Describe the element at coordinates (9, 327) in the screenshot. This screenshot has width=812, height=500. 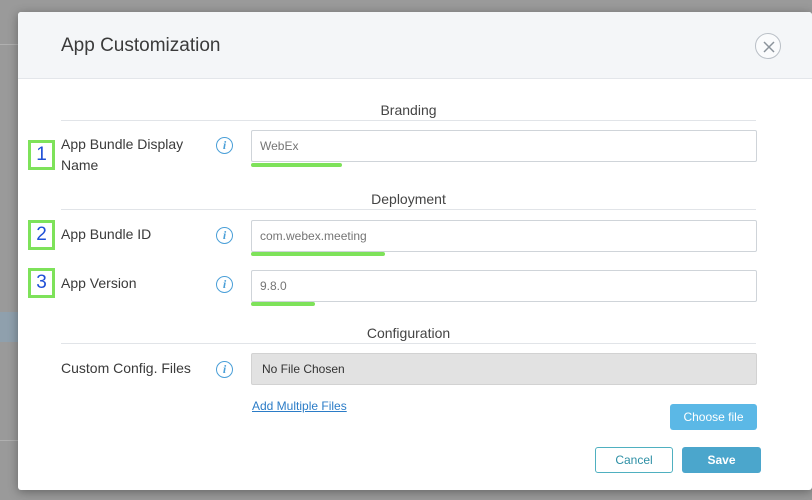
I see `background-row` at that location.